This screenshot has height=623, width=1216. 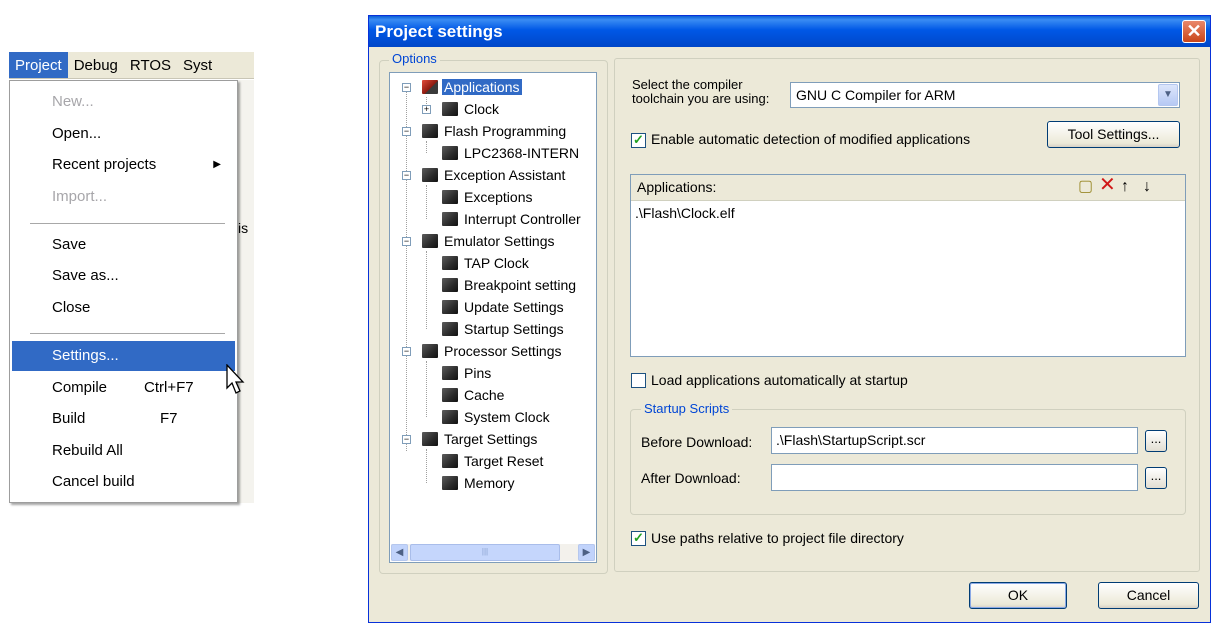 What do you see at coordinates (479, 241) in the screenshot?
I see `tree-item-emulator-settings: − Emulator Settings` at bounding box center [479, 241].